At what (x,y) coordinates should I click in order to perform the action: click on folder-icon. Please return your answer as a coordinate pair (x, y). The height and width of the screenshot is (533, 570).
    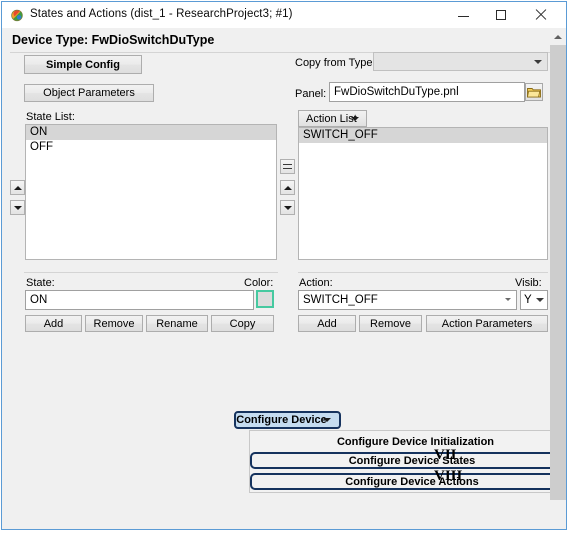
    Looking at the image, I should click on (534, 92).